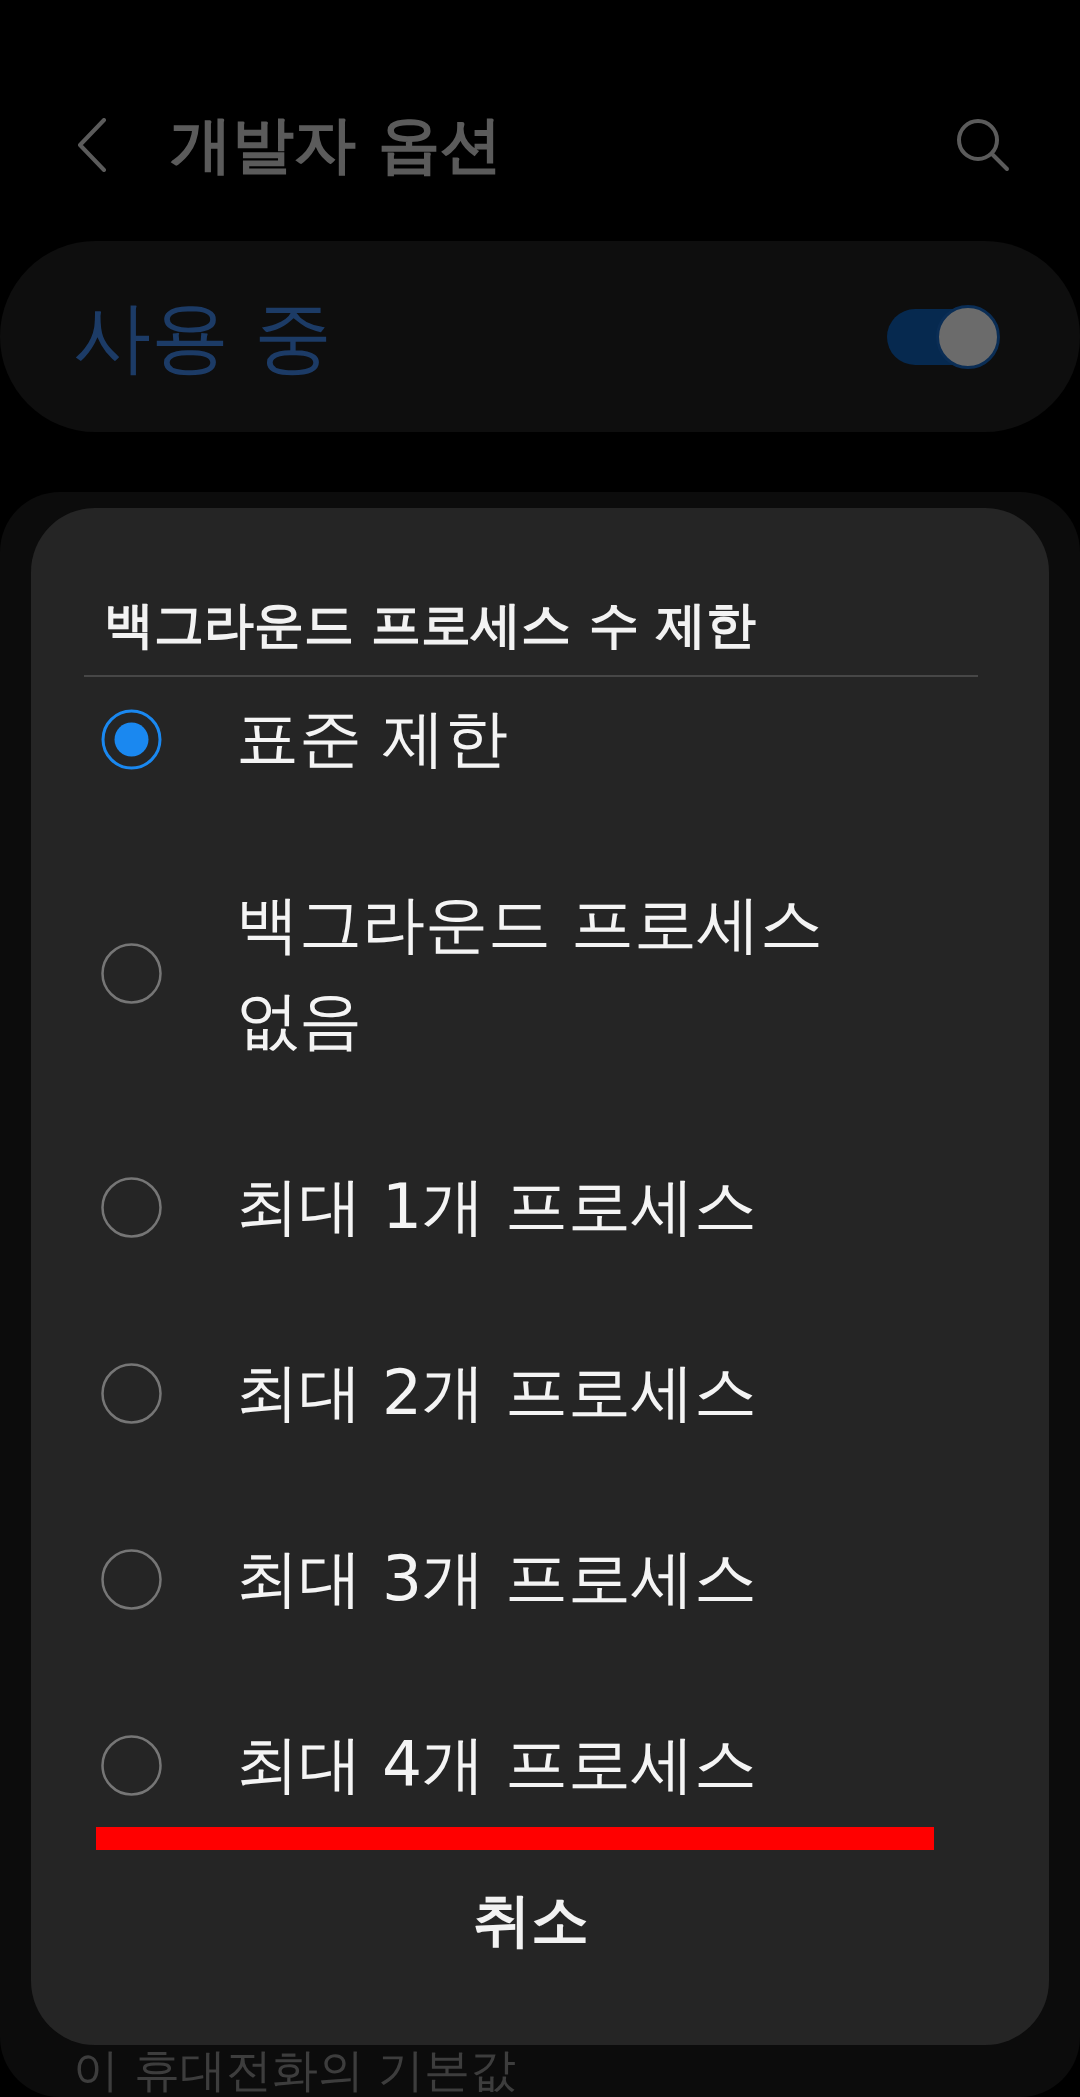  I want to click on search-icon, so click(983, 145).